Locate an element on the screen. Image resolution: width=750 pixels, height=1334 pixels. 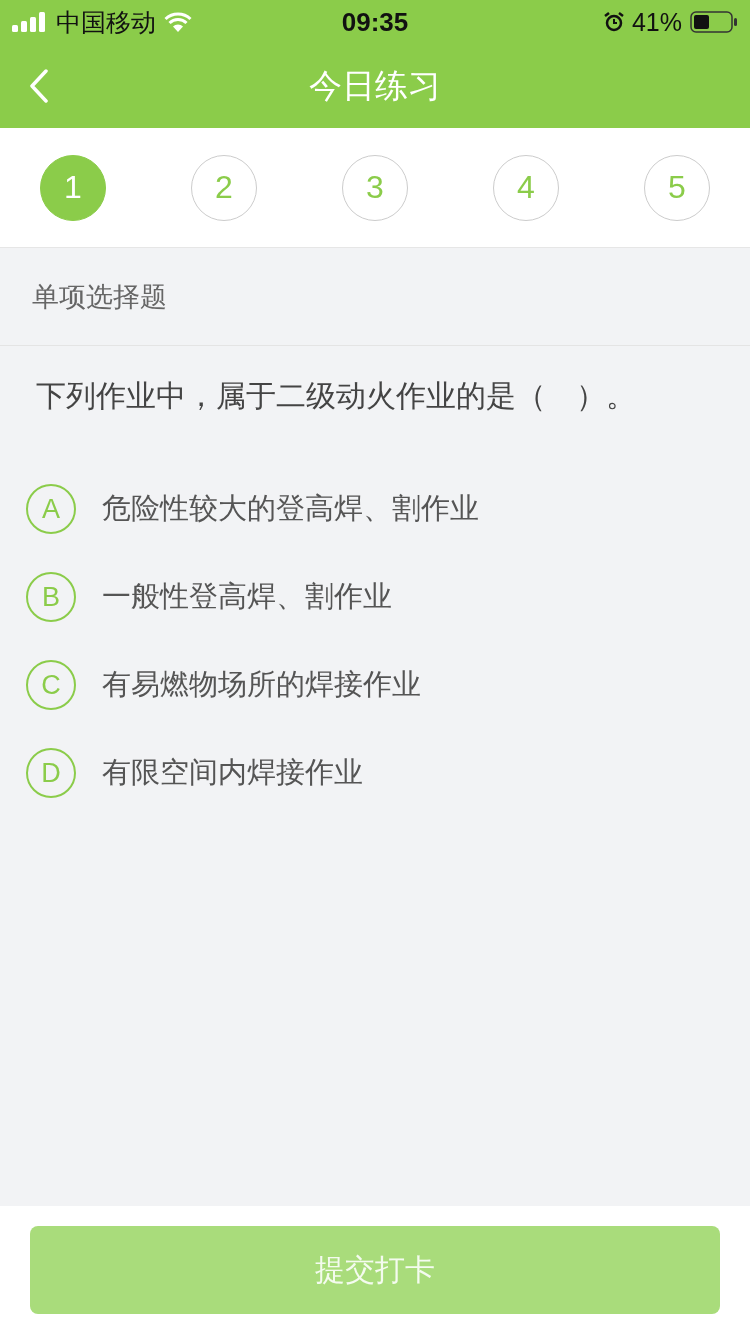
question-type-label: 单项选择题 is located at coordinates (99, 296).